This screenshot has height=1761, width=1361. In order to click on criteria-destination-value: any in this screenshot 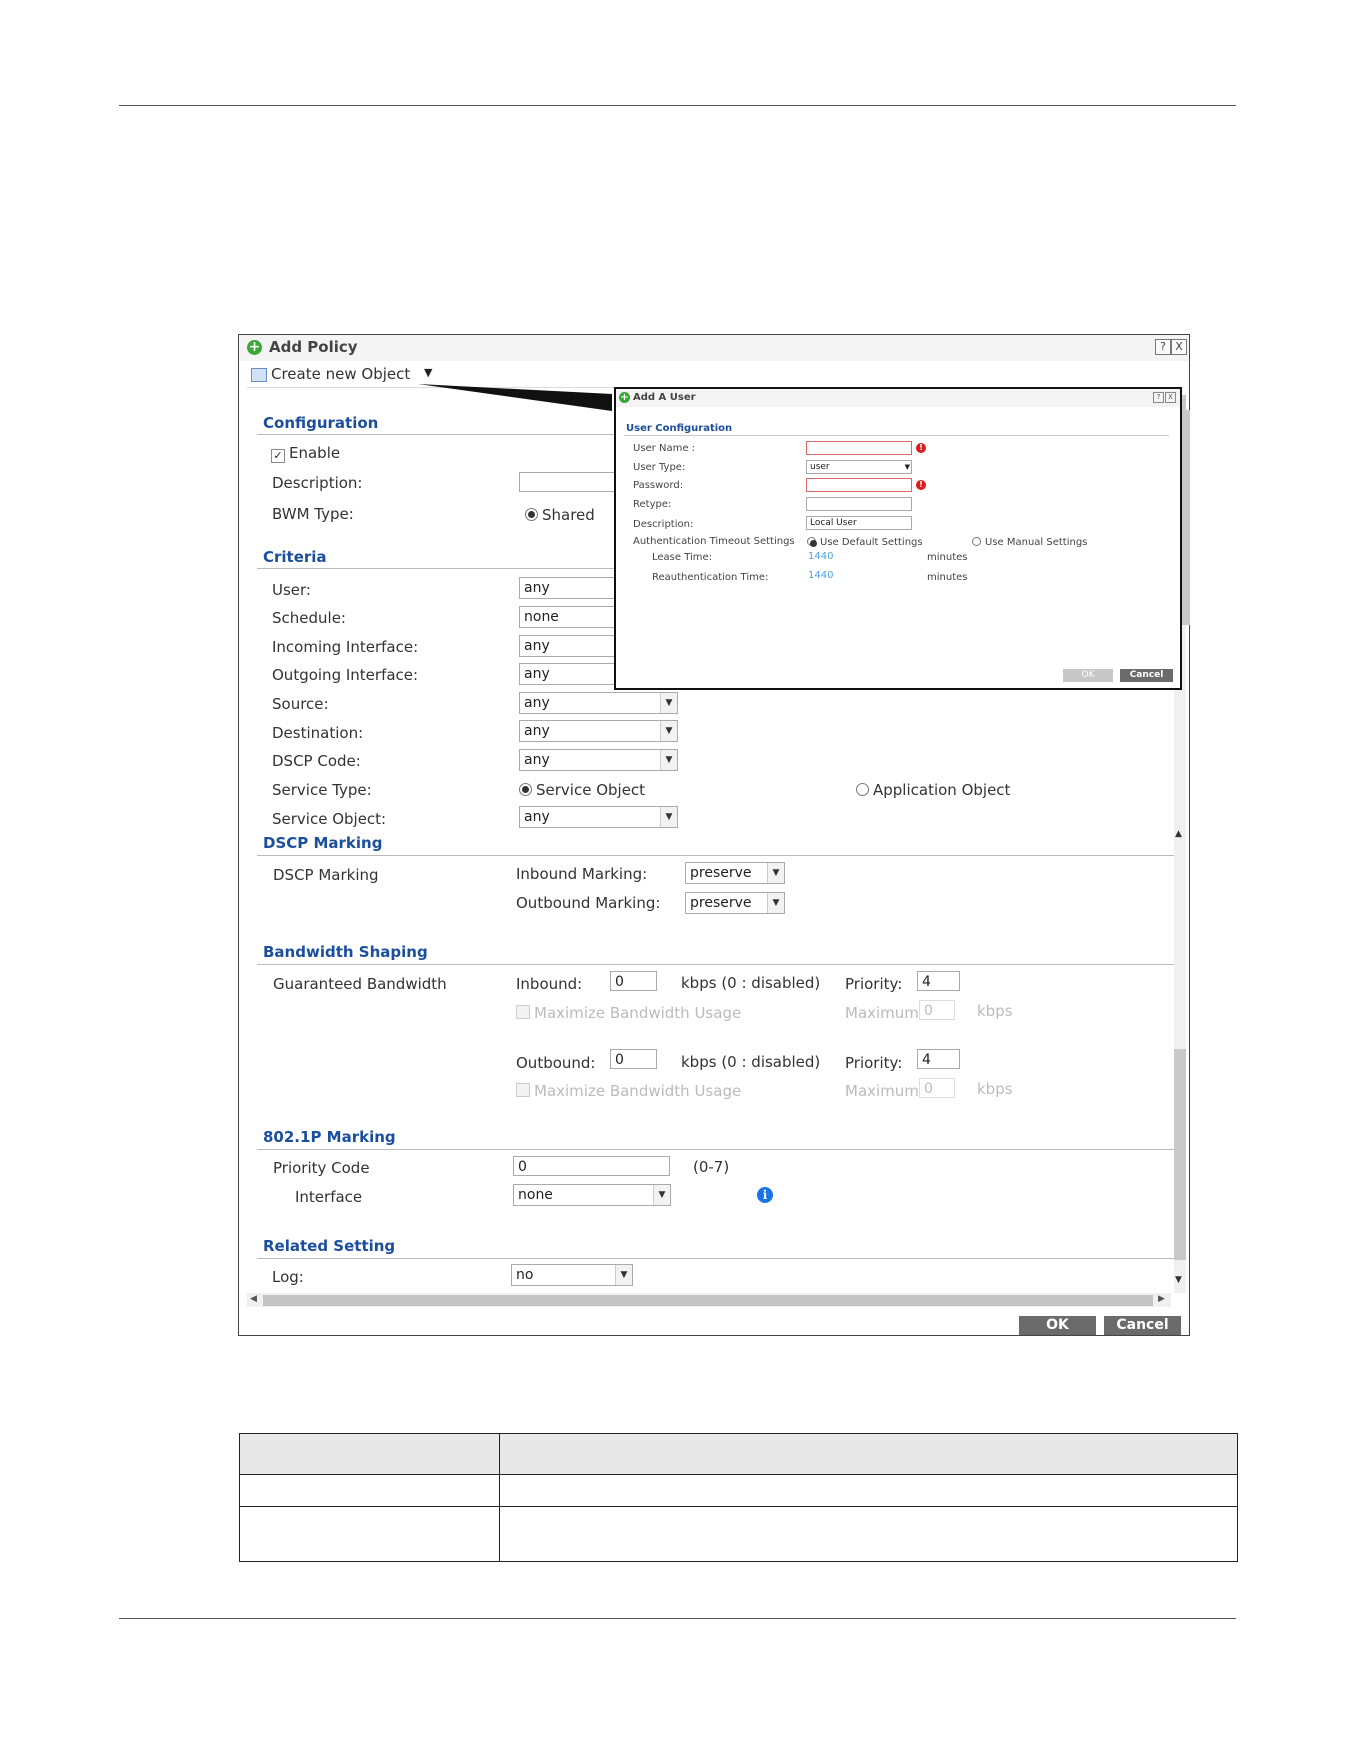, I will do `click(537, 731)`.